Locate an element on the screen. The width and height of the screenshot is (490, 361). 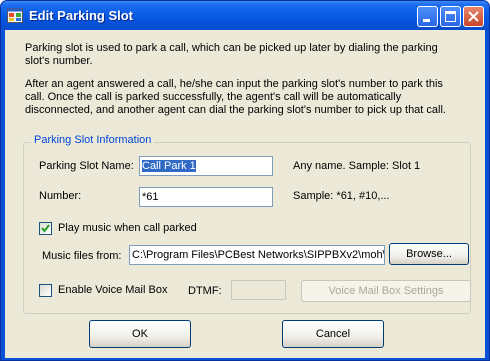
checkmark-icon is located at coordinates (45, 228).